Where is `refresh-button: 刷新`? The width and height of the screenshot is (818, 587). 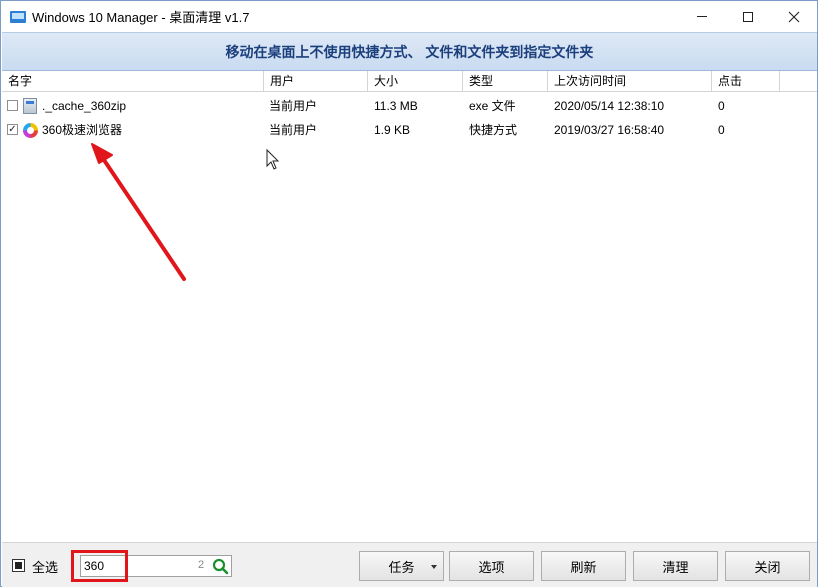
refresh-button: 刷新 is located at coordinates (583, 566).